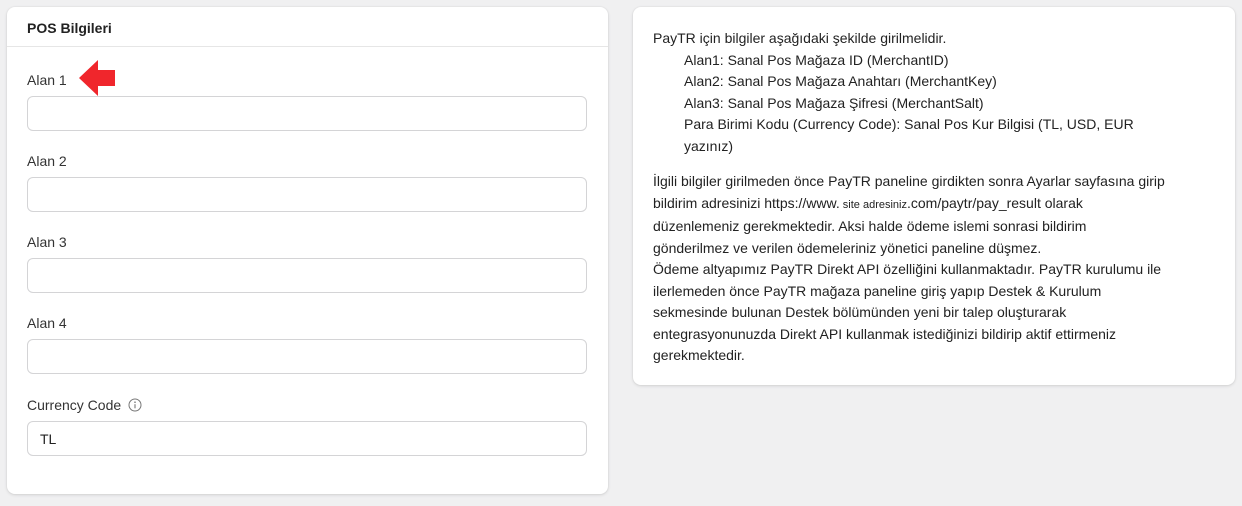  I want to click on alan-1-input, so click(307, 113).